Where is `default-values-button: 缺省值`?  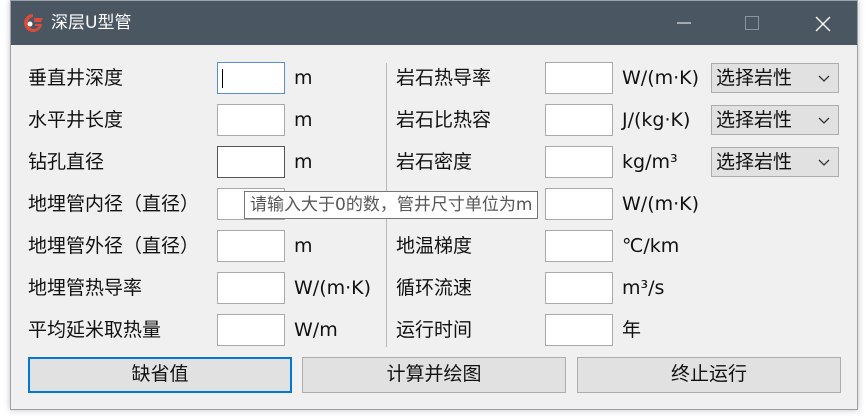 default-values-button: 缺省值 is located at coordinates (160, 375).